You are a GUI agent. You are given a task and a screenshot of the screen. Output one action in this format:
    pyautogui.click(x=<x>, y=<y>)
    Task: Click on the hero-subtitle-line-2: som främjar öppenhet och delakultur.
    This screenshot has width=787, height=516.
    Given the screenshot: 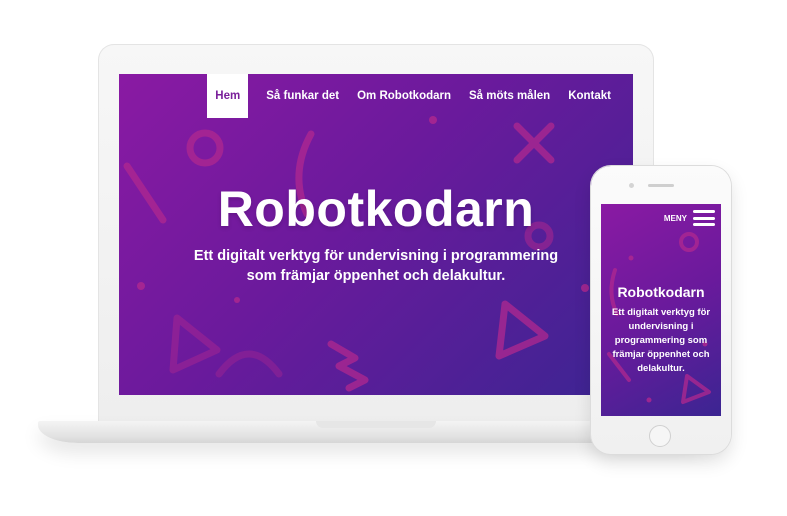 What is the action you would take?
    pyautogui.click(x=376, y=276)
    